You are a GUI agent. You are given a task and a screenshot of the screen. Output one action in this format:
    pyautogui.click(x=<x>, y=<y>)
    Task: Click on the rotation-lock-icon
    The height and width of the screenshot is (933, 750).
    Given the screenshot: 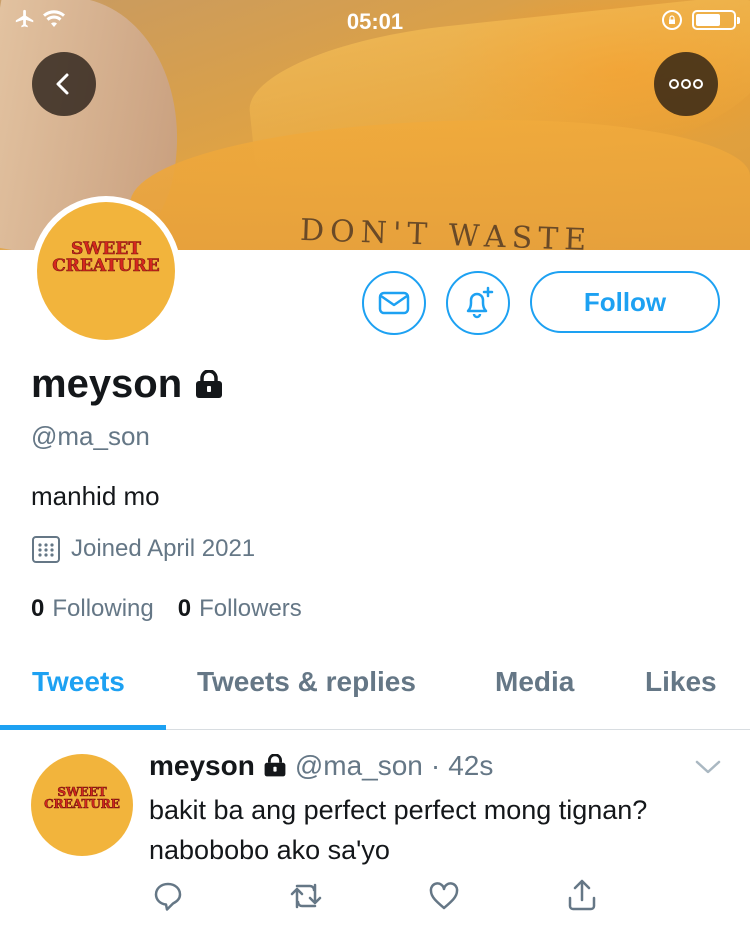 What is the action you would take?
    pyautogui.click(x=672, y=20)
    